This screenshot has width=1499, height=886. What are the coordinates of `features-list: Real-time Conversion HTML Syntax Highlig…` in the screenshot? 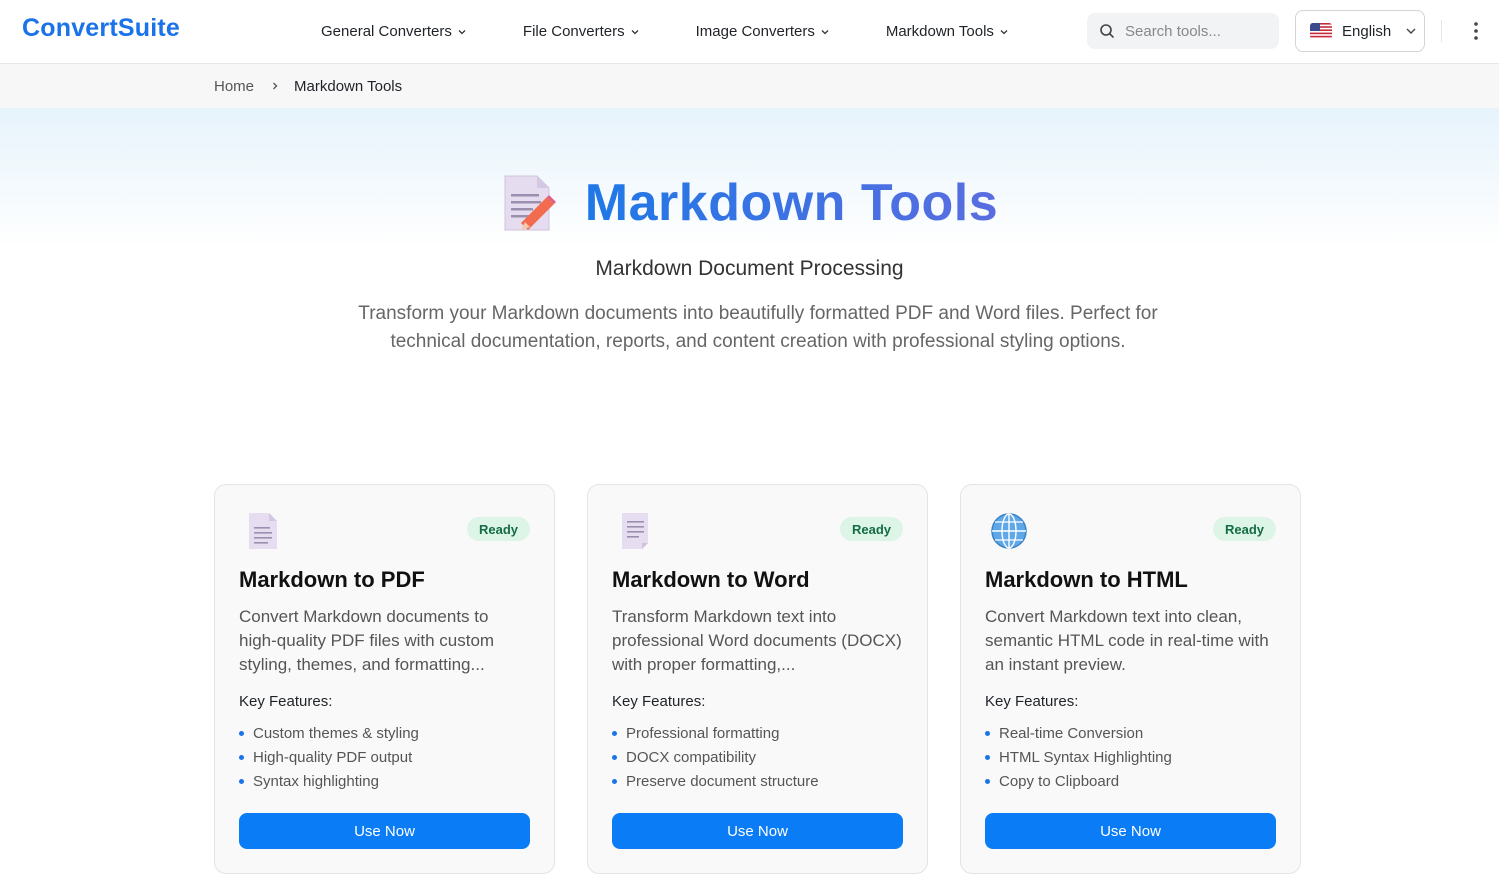 It's located at (1078, 757).